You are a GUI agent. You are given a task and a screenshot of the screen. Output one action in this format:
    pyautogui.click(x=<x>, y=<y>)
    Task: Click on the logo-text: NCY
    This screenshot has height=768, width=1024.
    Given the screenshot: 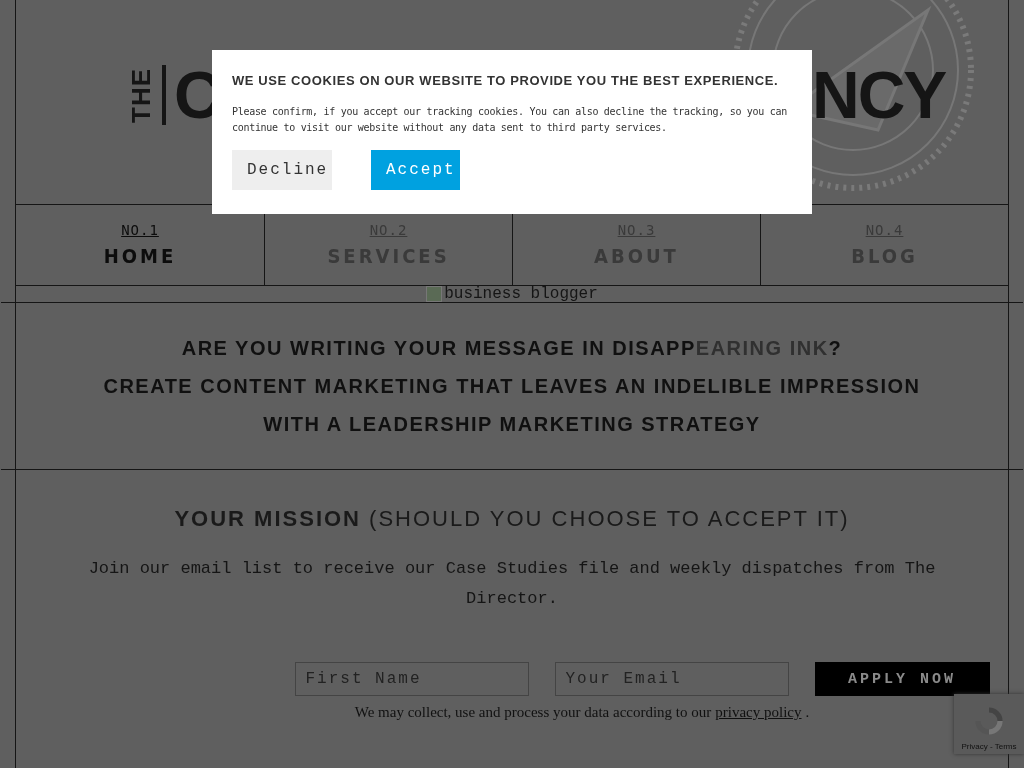 What is the action you would take?
    pyautogui.click(x=879, y=95)
    